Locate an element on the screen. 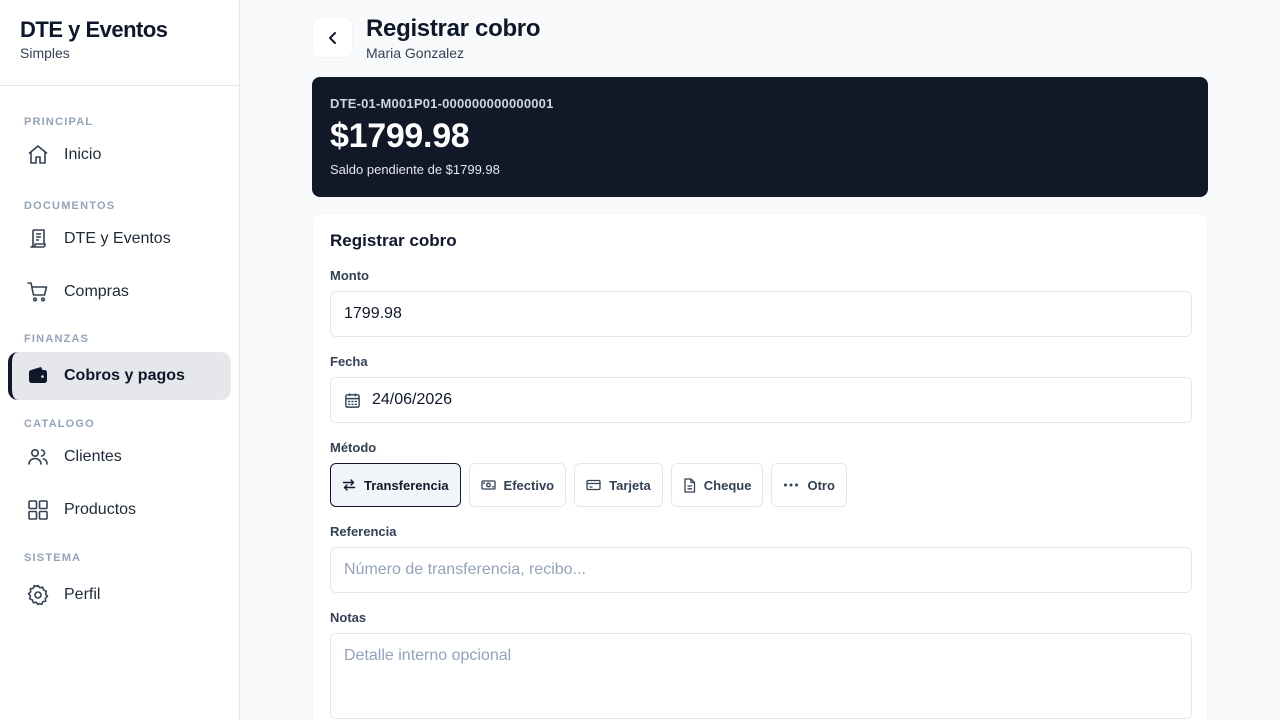 This screenshot has height=720, width=1280. method-label-otro: Otro is located at coordinates (821, 485).